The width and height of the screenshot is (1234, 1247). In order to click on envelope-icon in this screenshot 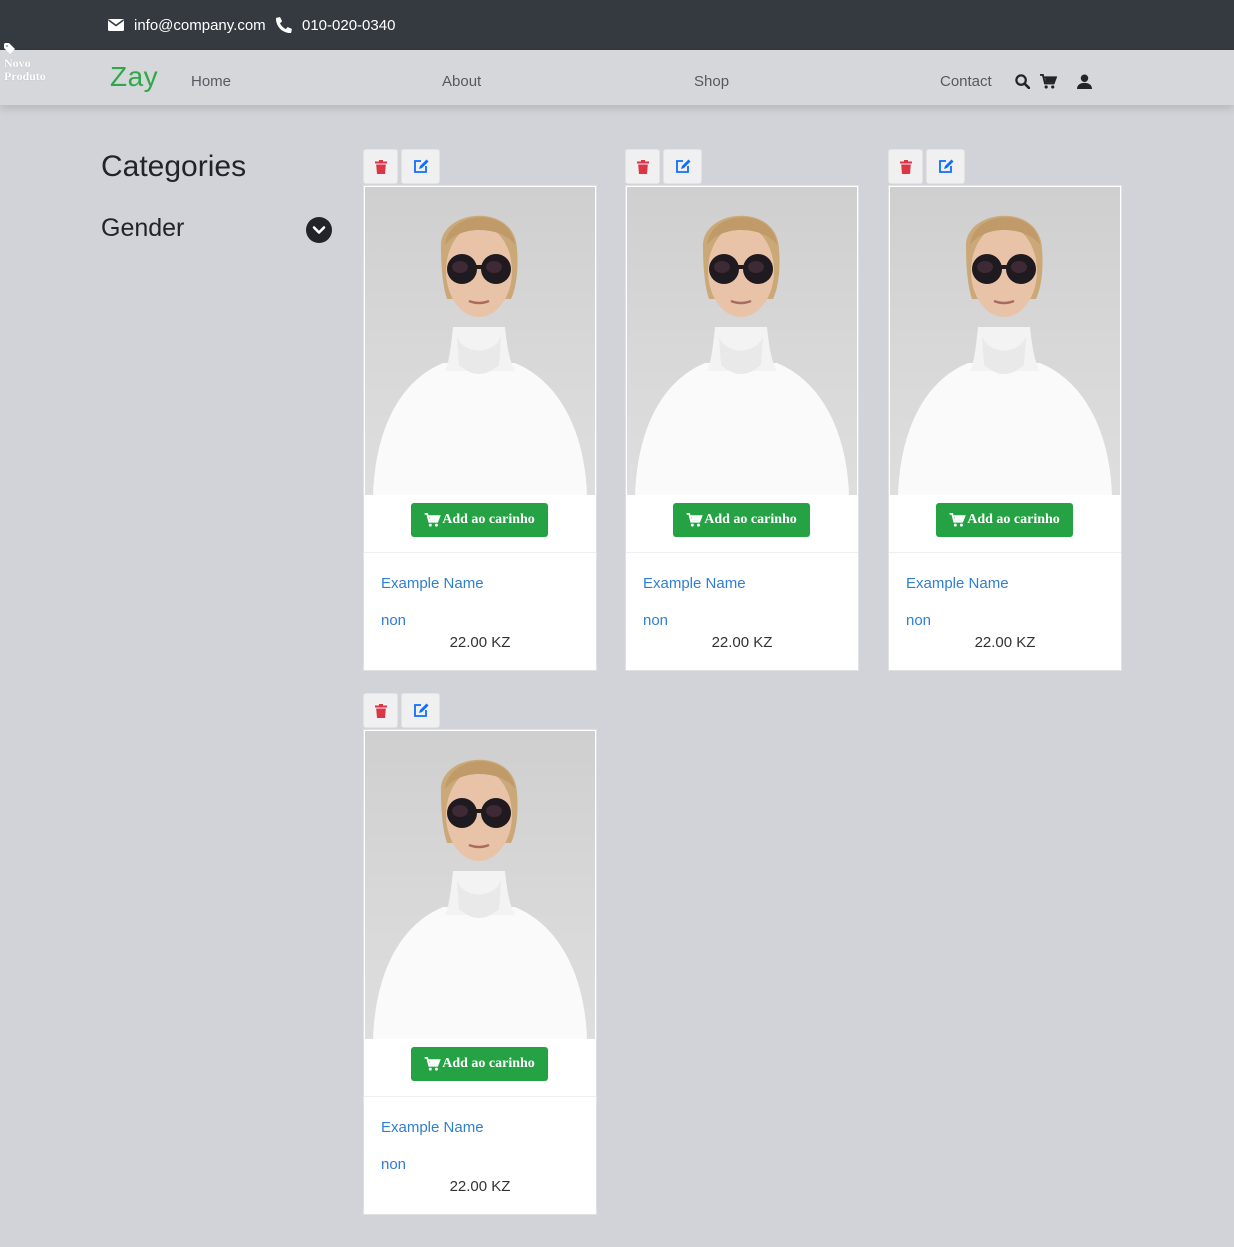, I will do `click(116, 25)`.